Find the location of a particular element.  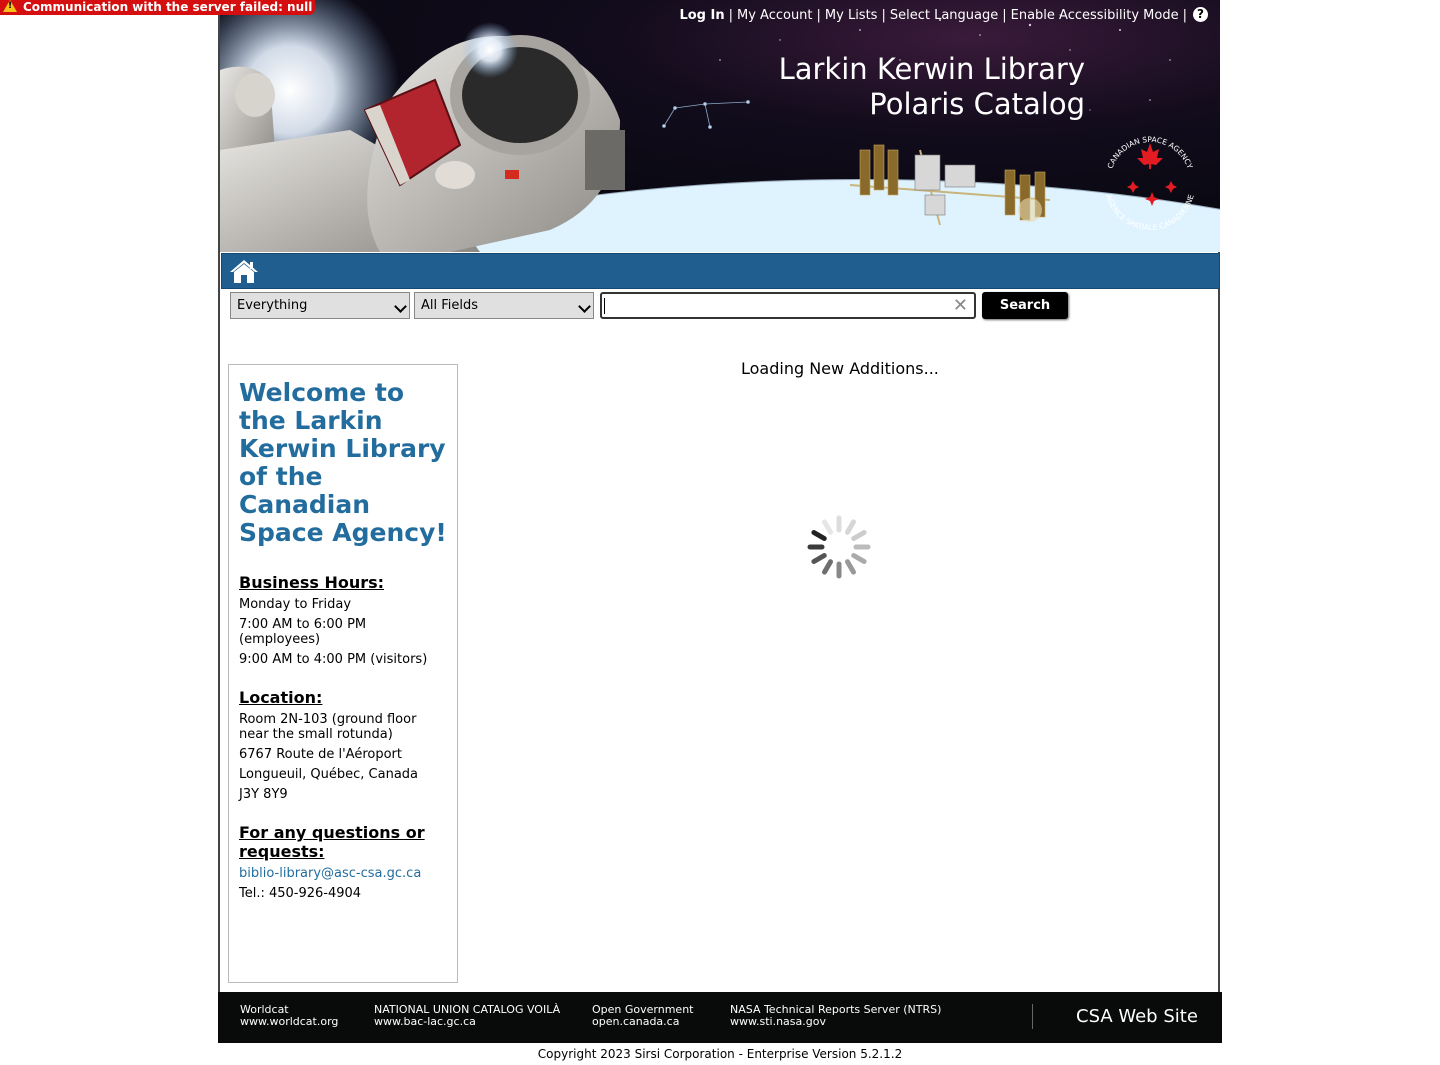

help-icon: ? is located at coordinates (1200, 14).